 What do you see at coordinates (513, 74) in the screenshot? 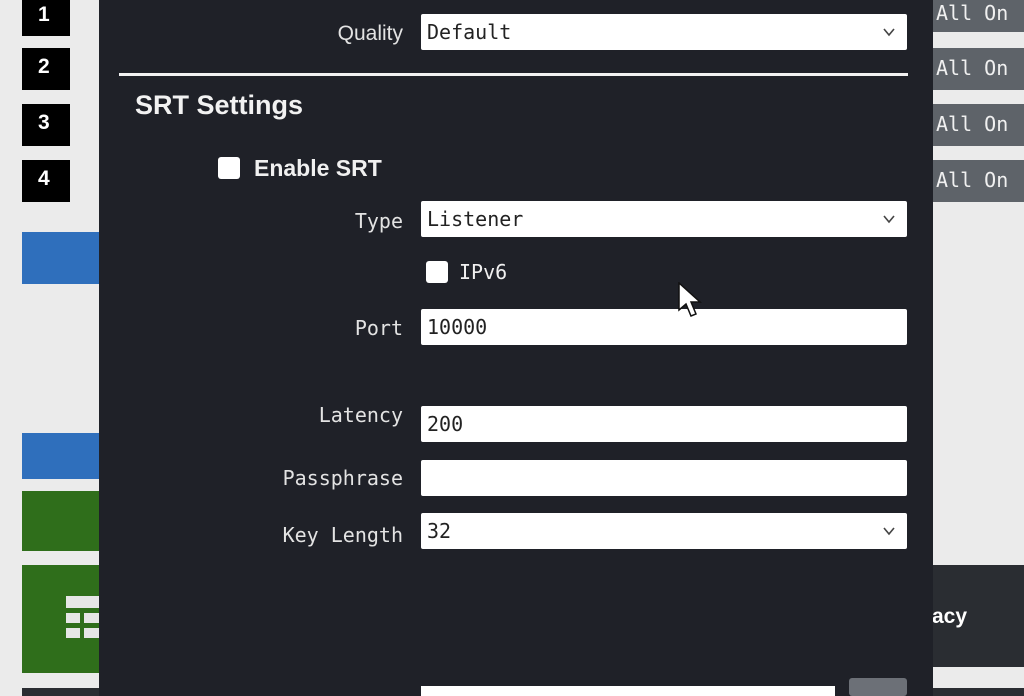
I see `section-divider` at bounding box center [513, 74].